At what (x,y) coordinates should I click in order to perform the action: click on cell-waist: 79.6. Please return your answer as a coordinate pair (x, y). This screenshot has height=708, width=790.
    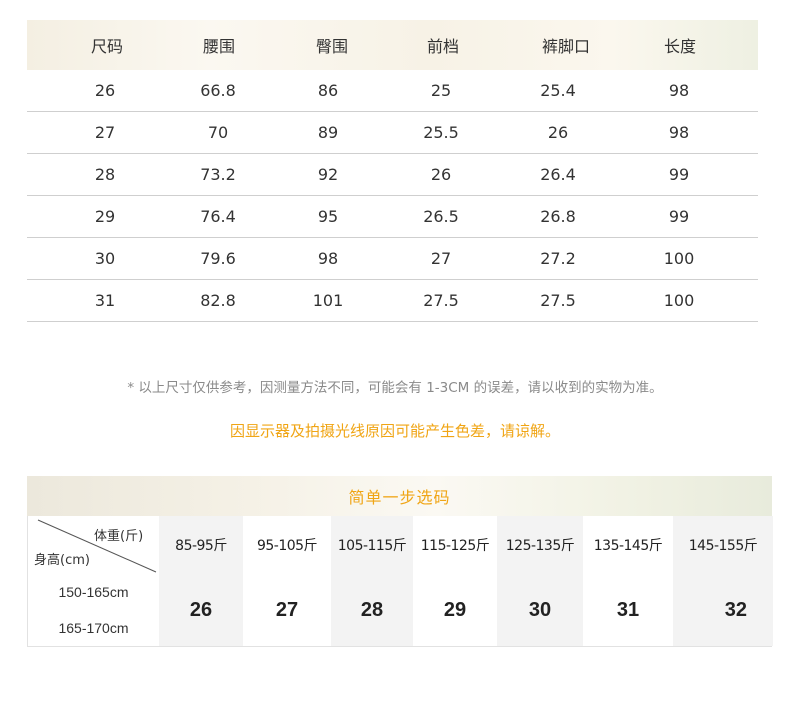
    Looking at the image, I should click on (218, 258).